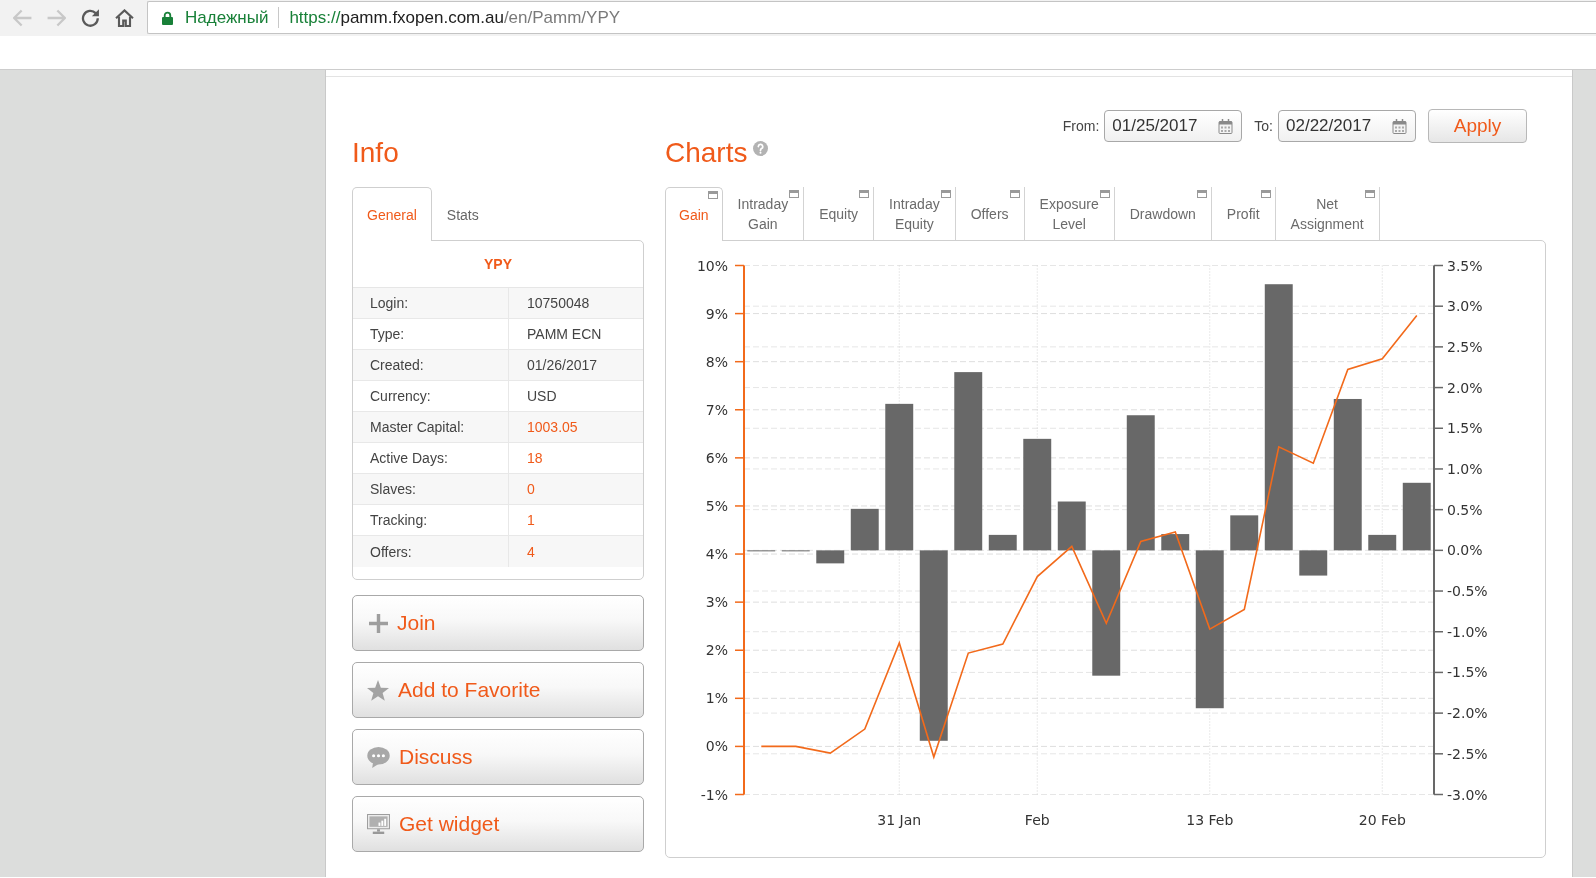 This screenshot has height=878, width=1596. What do you see at coordinates (462, 214) in the screenshot?
I see `tab: Stats` at bounding box center [462, 214].